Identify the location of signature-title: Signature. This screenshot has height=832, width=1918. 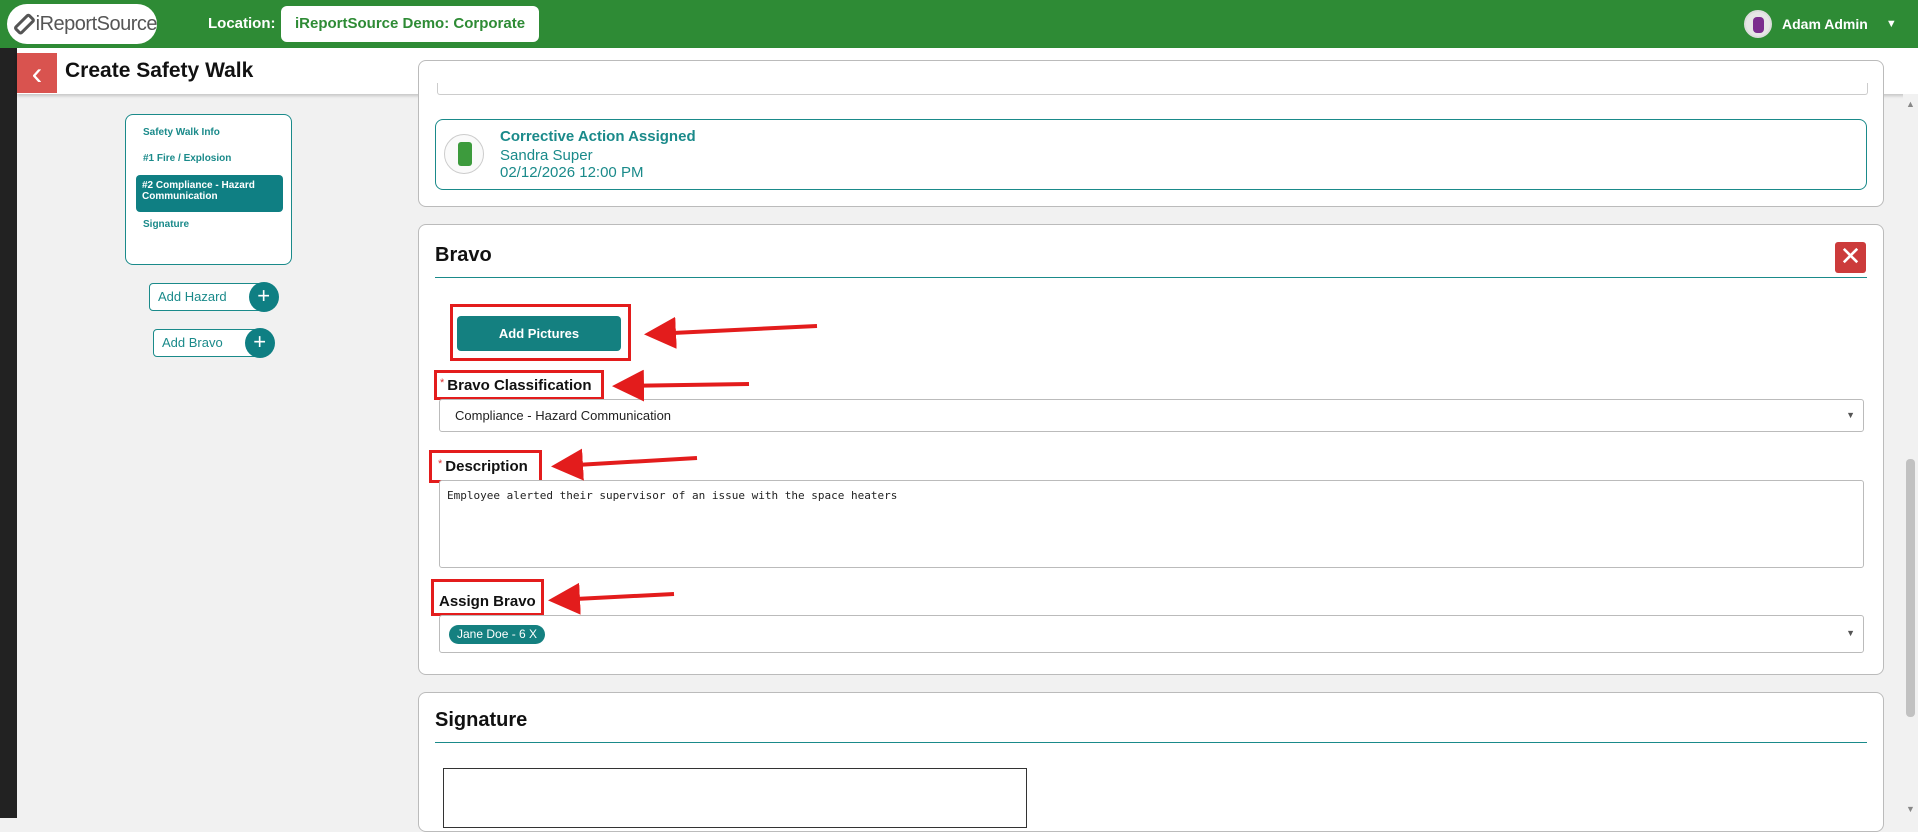
(481, 720).